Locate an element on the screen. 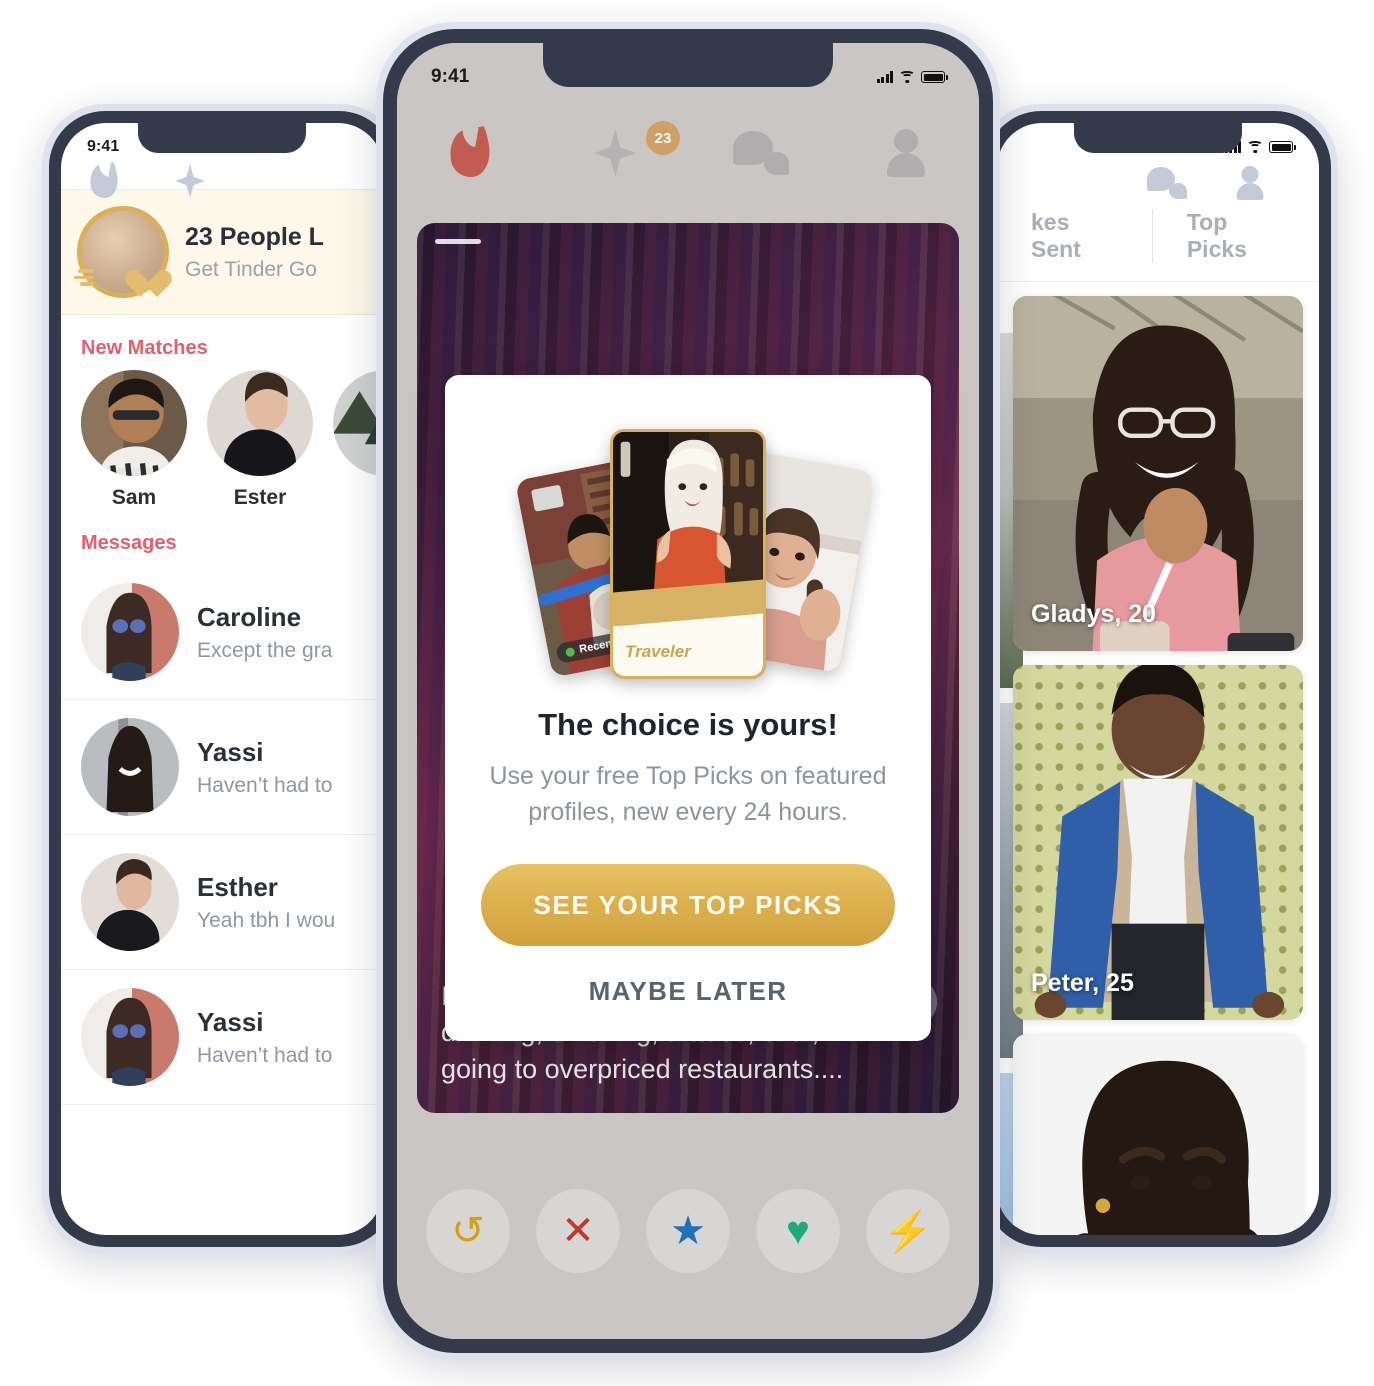 This screenshot has height=1386, width=1374. match-name: Sam is located at coordinates (134, 497).